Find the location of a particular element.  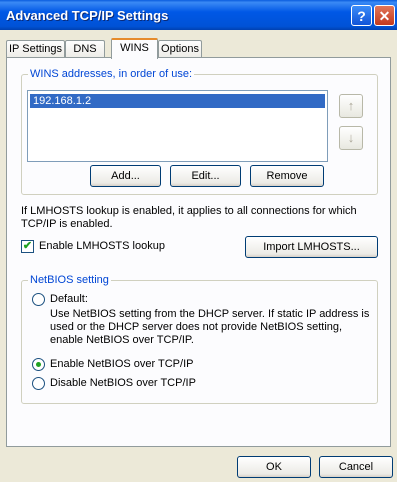

title-bar: Advanced TCP/IP Settings ? ✕ is located at coordinates (198, 15).